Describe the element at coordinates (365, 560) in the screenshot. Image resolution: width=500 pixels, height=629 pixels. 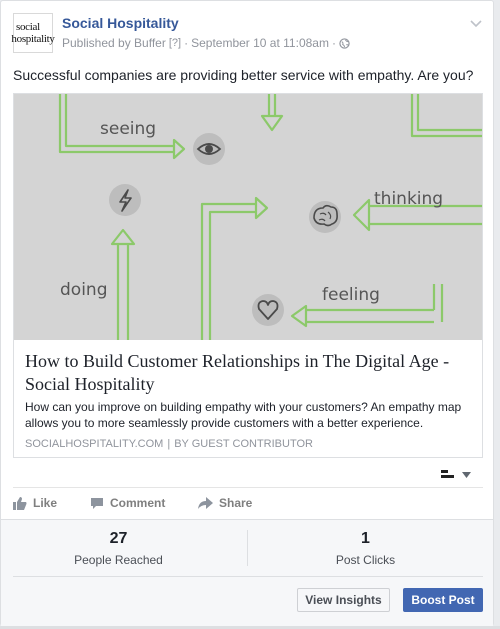
I see `post-clicks-label: Post Clicks` at that location.